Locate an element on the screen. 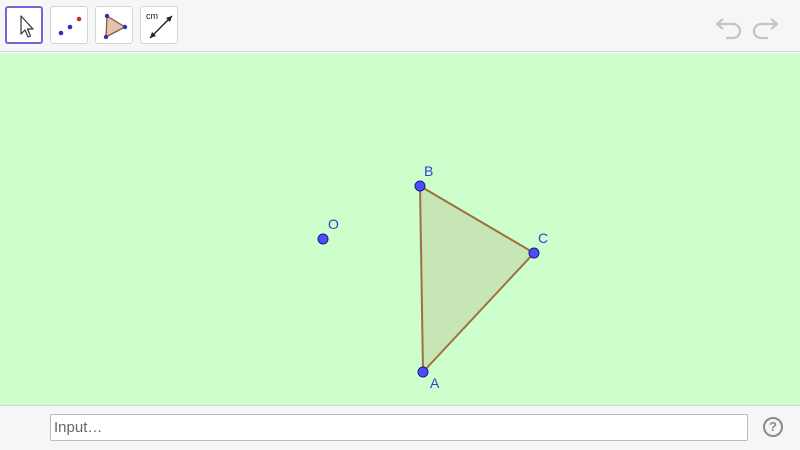 The width and height of the screenshot is (800, 450). redo-icon is located at coordinates (765, 29).